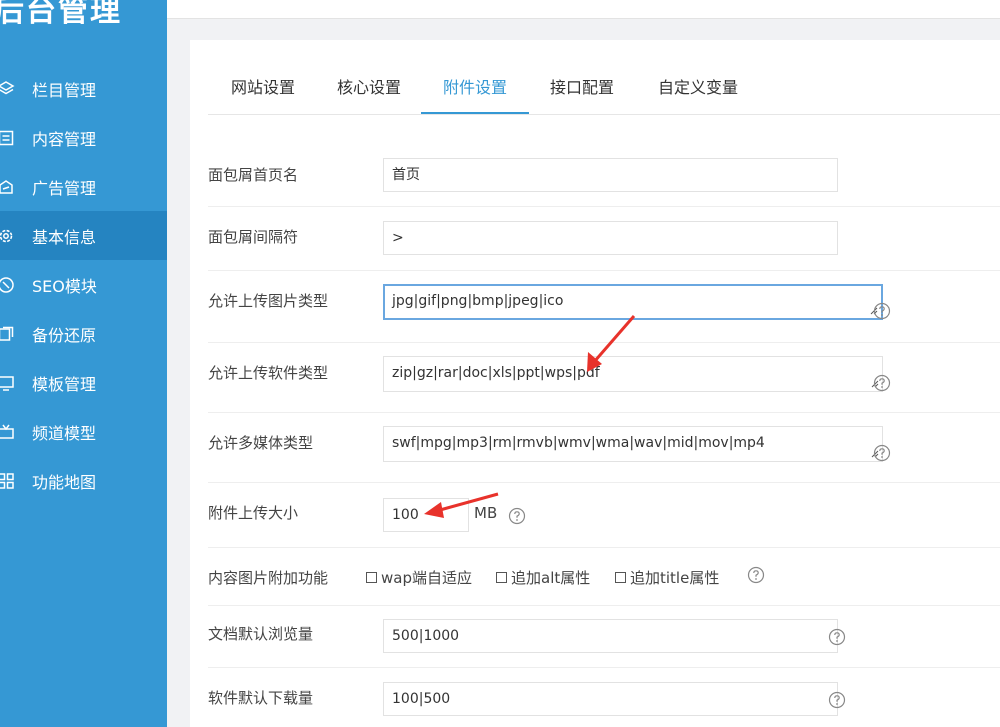  Describe the element at coordinates (611, 343) in the screenshot. I see `arrow-annotation-software-types` at that location.